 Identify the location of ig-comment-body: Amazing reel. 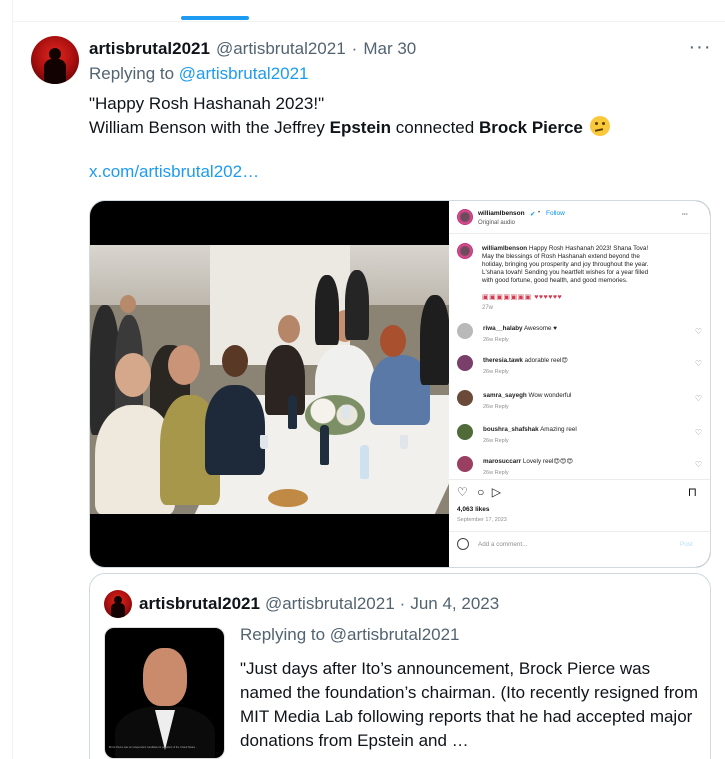
(558, 429).